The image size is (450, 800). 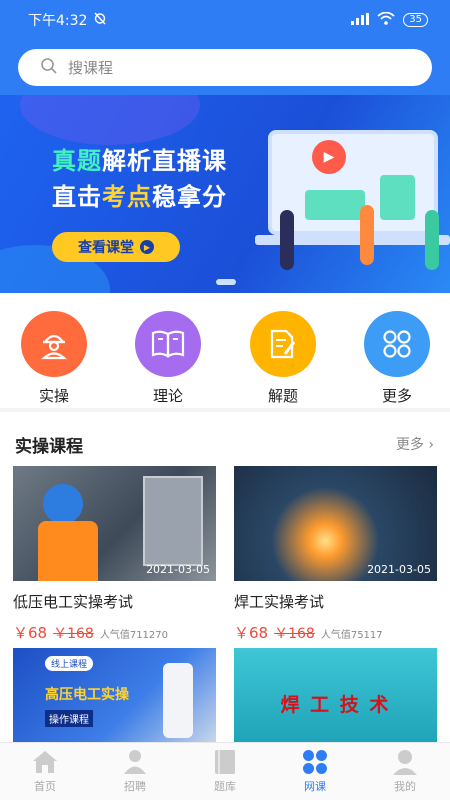 What do you see at coordinates (147, 247) in the screenshot?
I see `play-icon: ▶` at bounding box center [147, 247].